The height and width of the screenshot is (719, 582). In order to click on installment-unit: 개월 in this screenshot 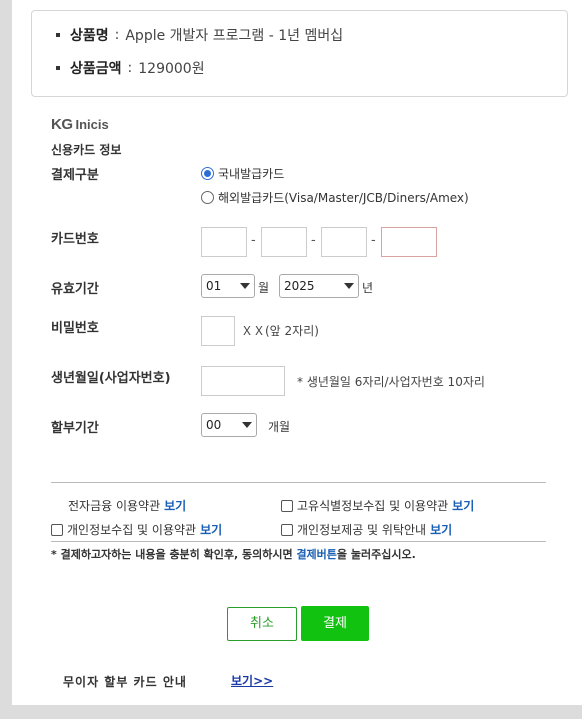, I will do `click(279, 427)`.